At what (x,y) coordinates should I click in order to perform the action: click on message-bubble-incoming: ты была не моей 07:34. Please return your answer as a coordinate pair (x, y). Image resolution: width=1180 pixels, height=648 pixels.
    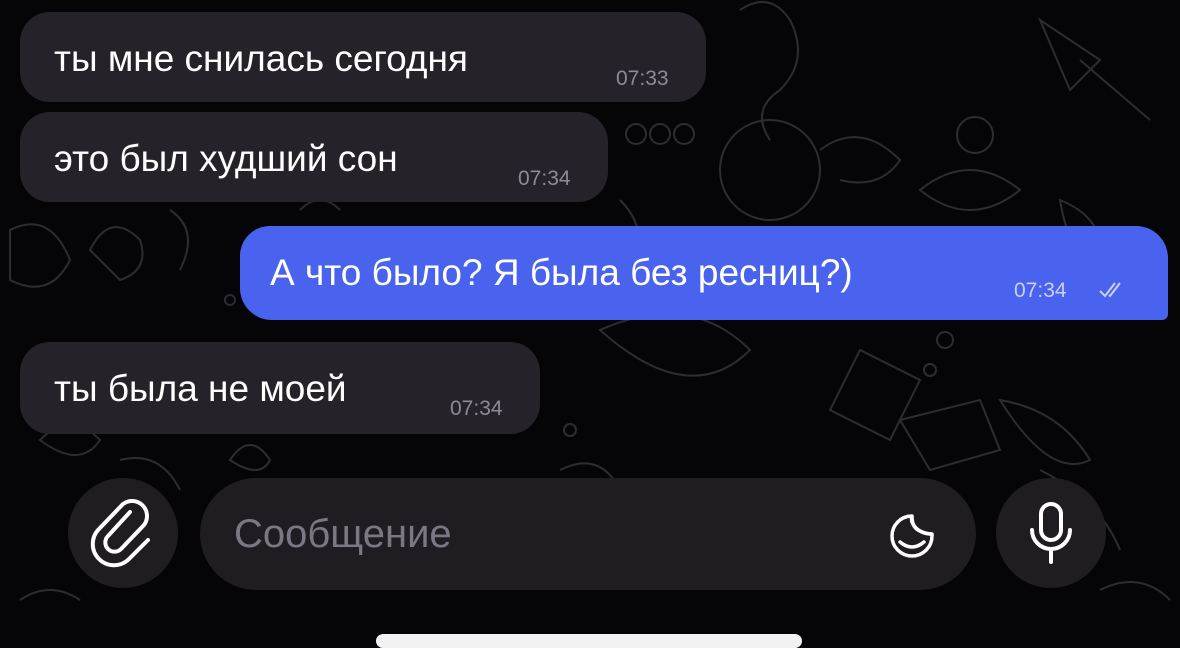
    Looking at the image, I should click on (280, 388).